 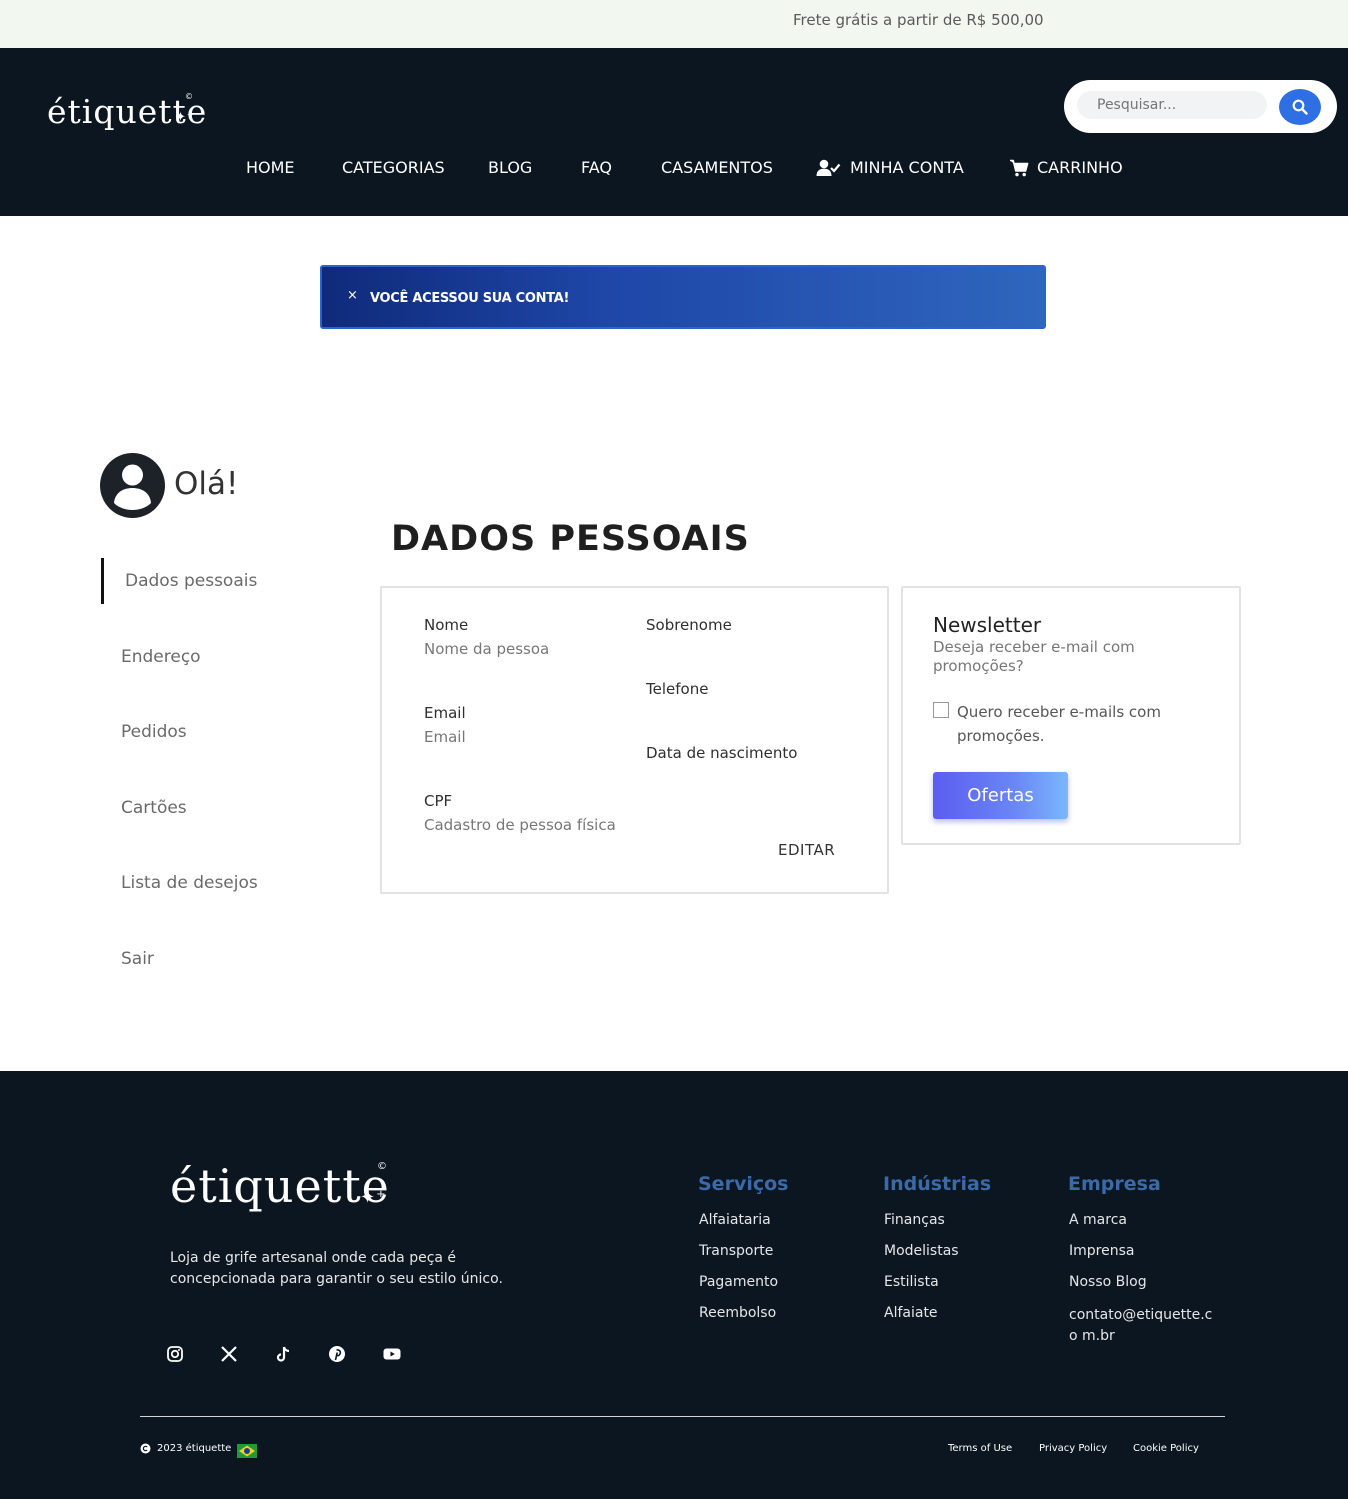 What do you see at coordinates (1080, 167) in the screenshot?
I see `nav-carrinho-label: CARRINHO` at bounding box center [1080, 167].